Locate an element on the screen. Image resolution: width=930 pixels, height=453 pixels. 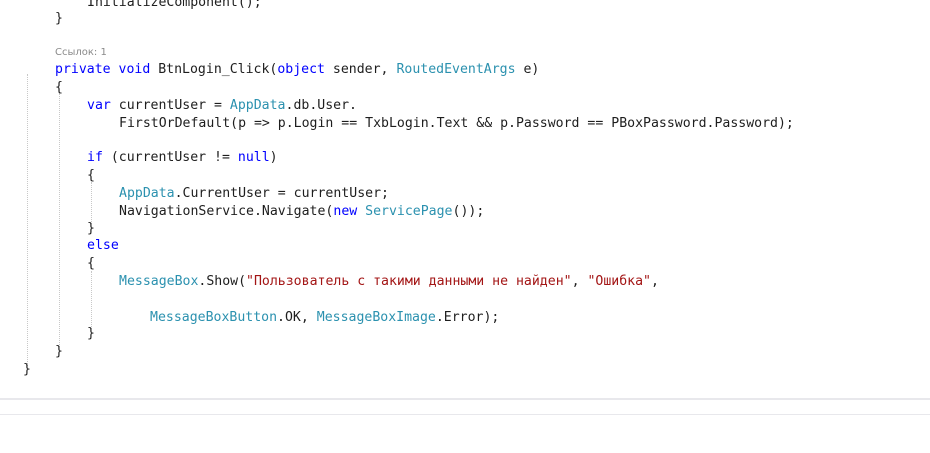
keyword: var is located at coordinates (99, 105).